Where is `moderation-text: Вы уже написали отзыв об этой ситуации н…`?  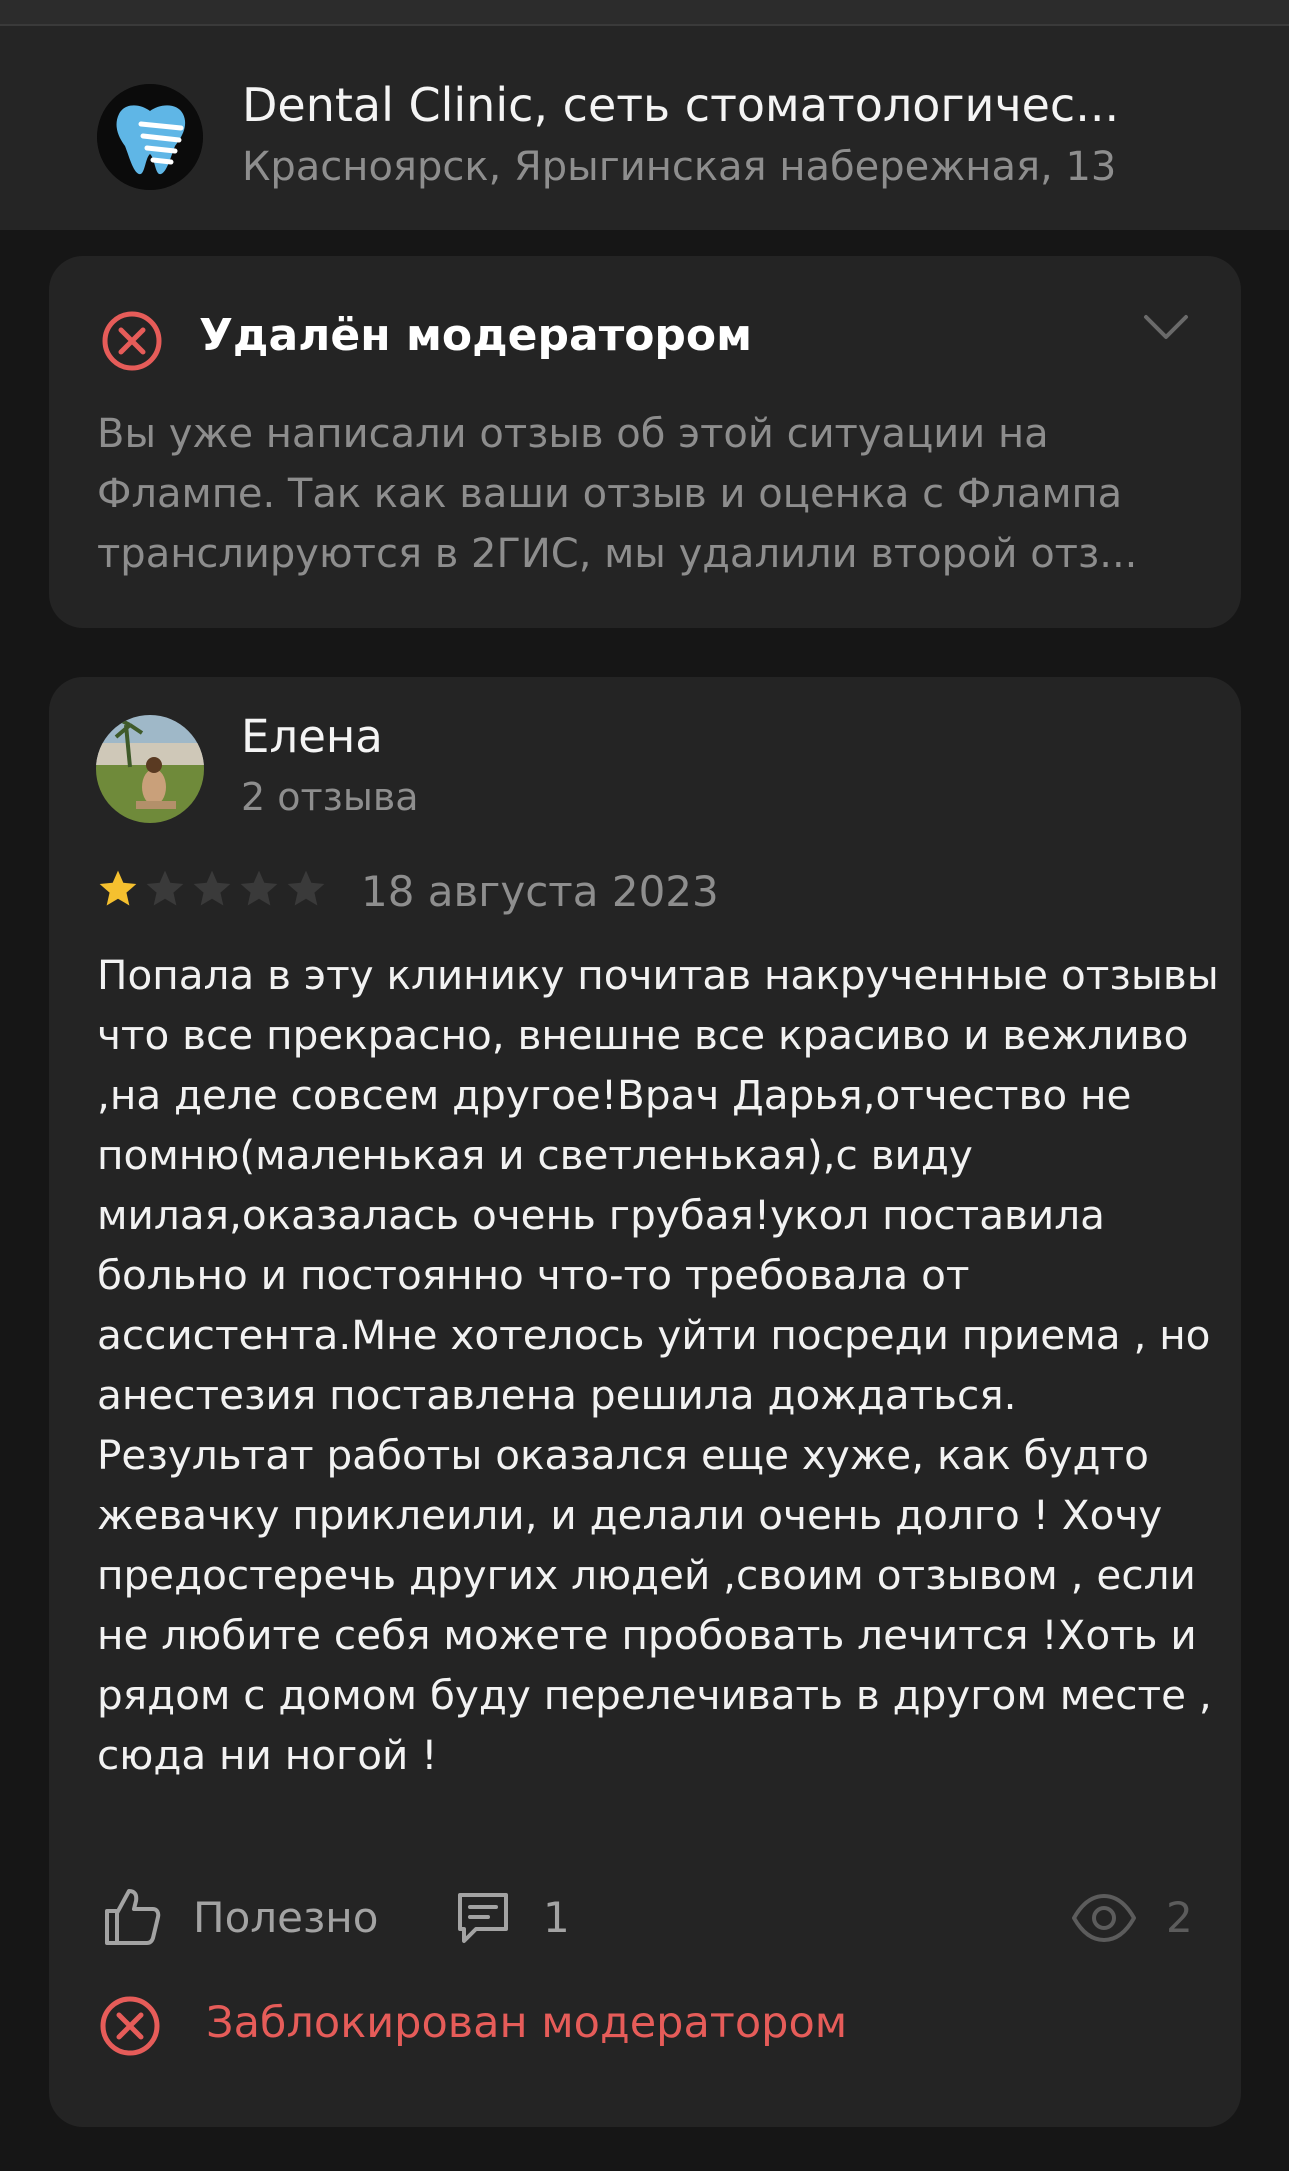
moderation-text: Вы уже написали отзыв об этой ситуации н… is located at coordinates (617, 494).